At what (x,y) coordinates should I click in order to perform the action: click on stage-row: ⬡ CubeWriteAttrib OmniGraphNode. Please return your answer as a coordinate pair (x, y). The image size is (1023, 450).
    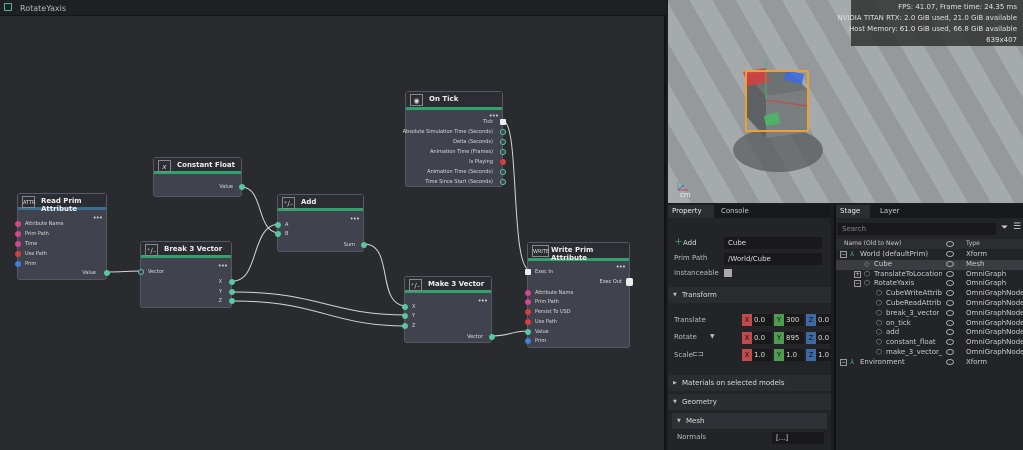
    Looking at the image, I should click on (929, 294).